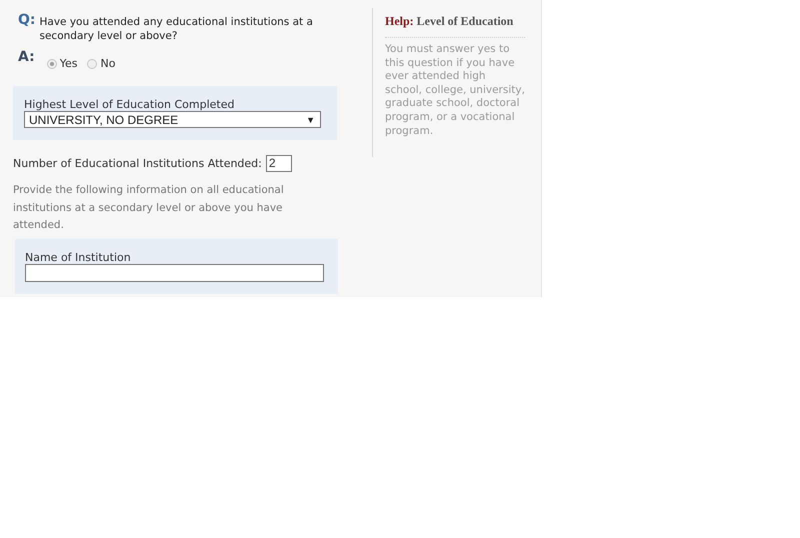 This screenshot has width=800, height=538. What do you see at coordinates (108, 63) in the screenshot?
I see `radio-label: No` at bounding box center [108, 63].